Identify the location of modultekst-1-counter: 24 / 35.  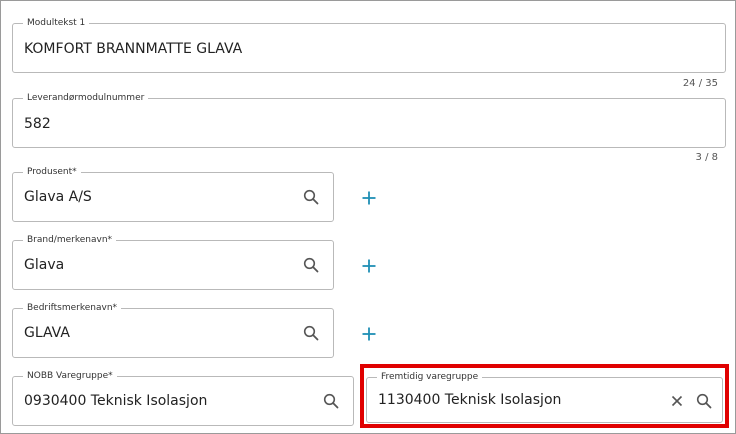
(700, 83).